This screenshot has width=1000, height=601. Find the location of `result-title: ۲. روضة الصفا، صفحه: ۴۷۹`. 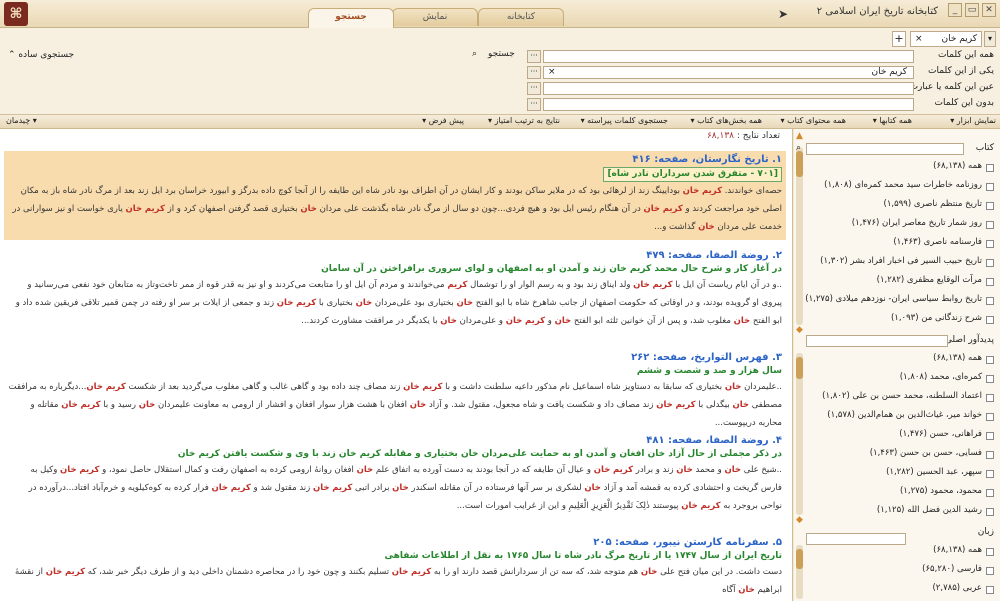

result-title: ۲. روضة الصفا، صفحه: ۴۷۹ is located at coordinates (395, 256).